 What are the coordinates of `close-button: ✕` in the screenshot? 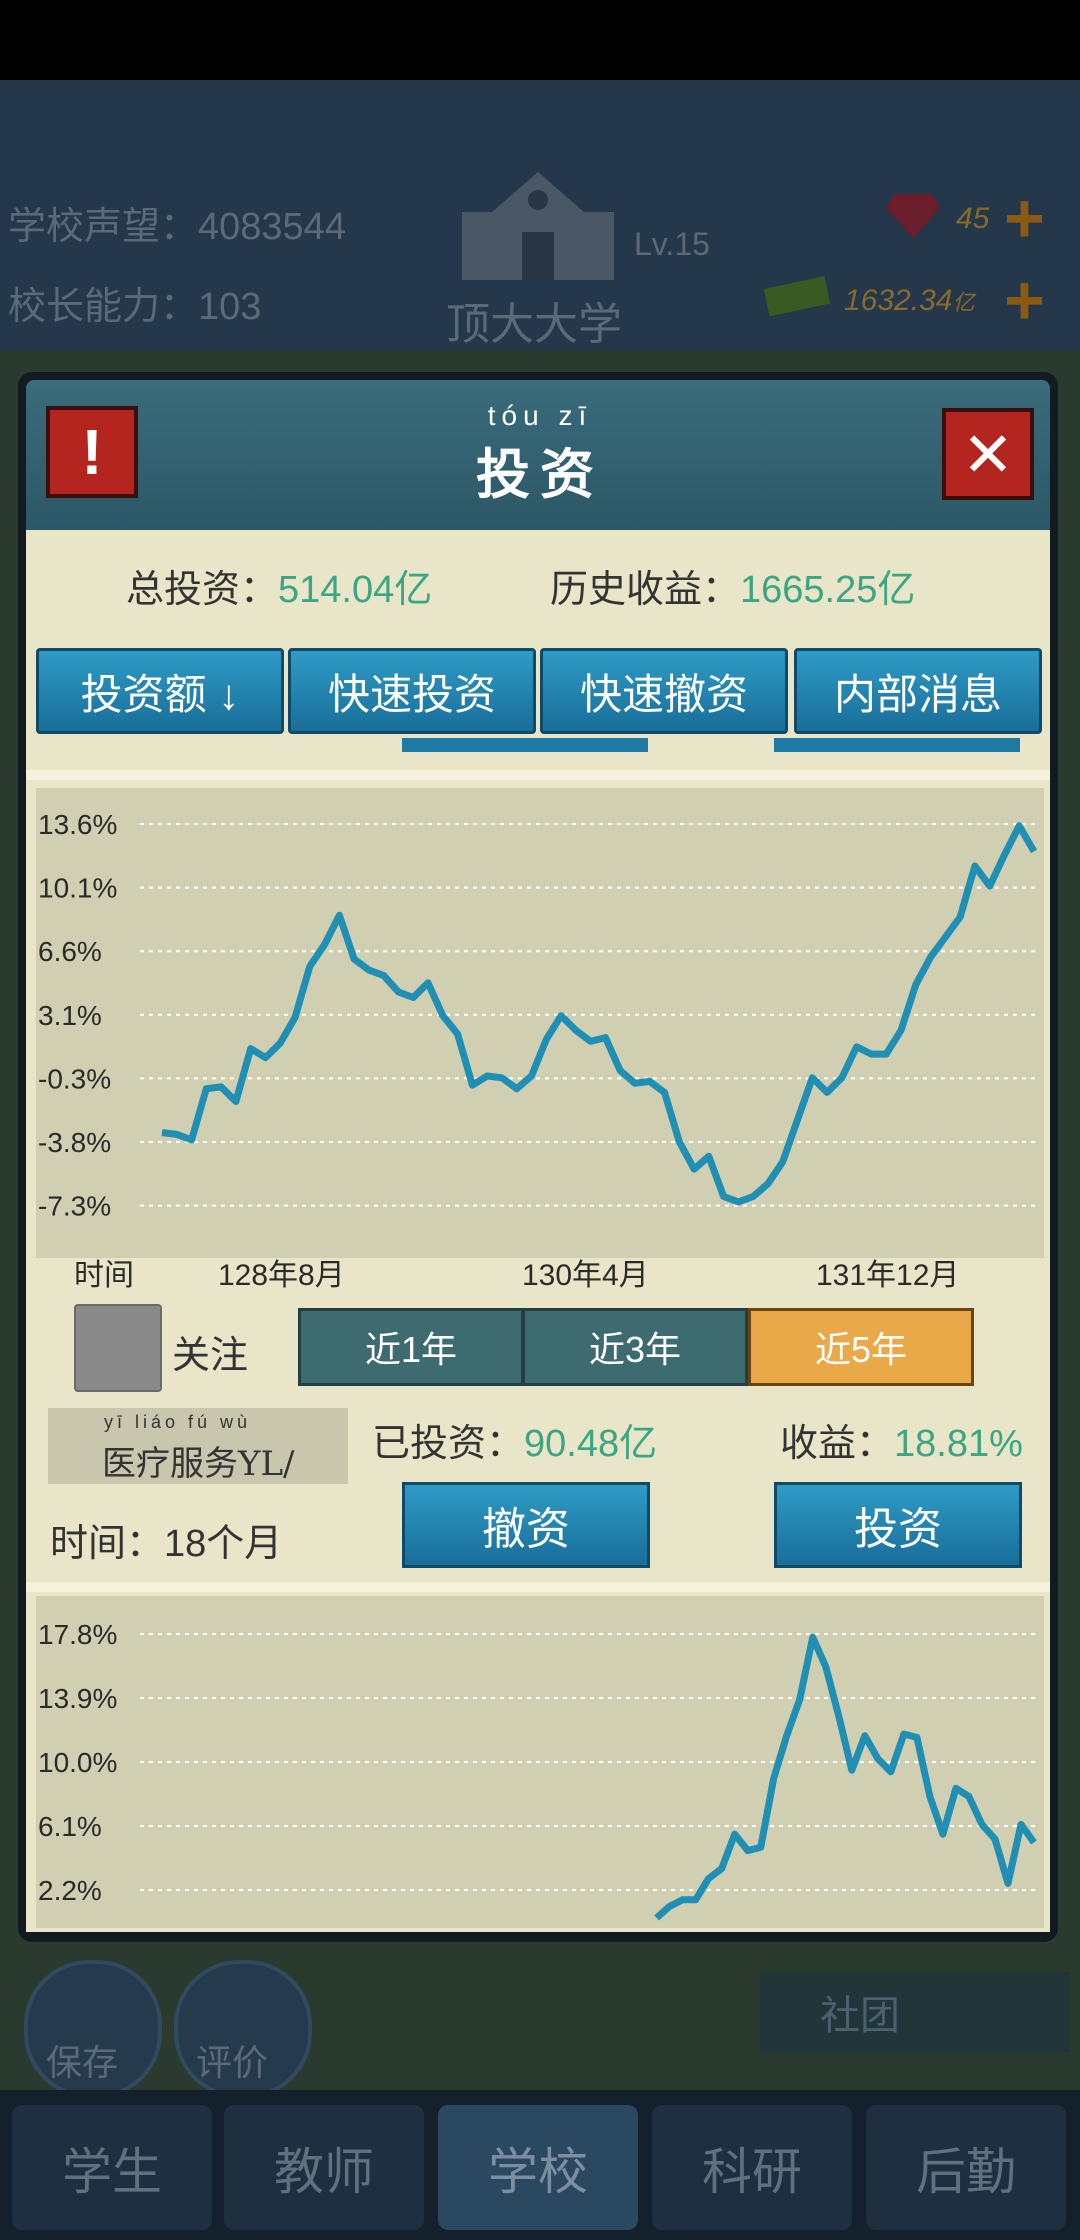 It's located at (988, 454).